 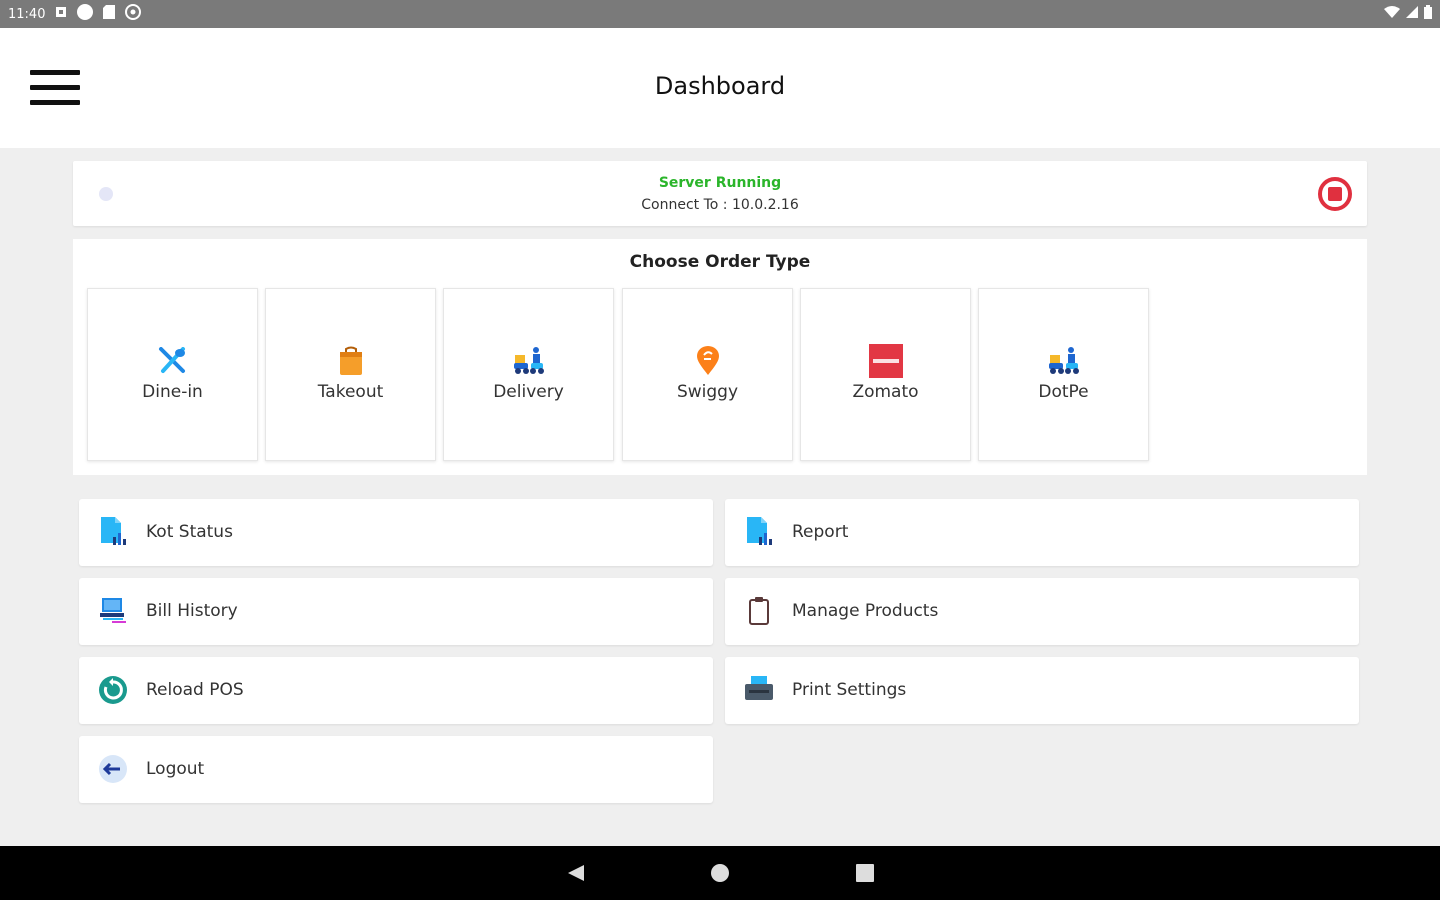 What do you see at coordinates (27, 14) in the screenshot?
I see `status-time: 11:40` at bounding box center [27, 14].